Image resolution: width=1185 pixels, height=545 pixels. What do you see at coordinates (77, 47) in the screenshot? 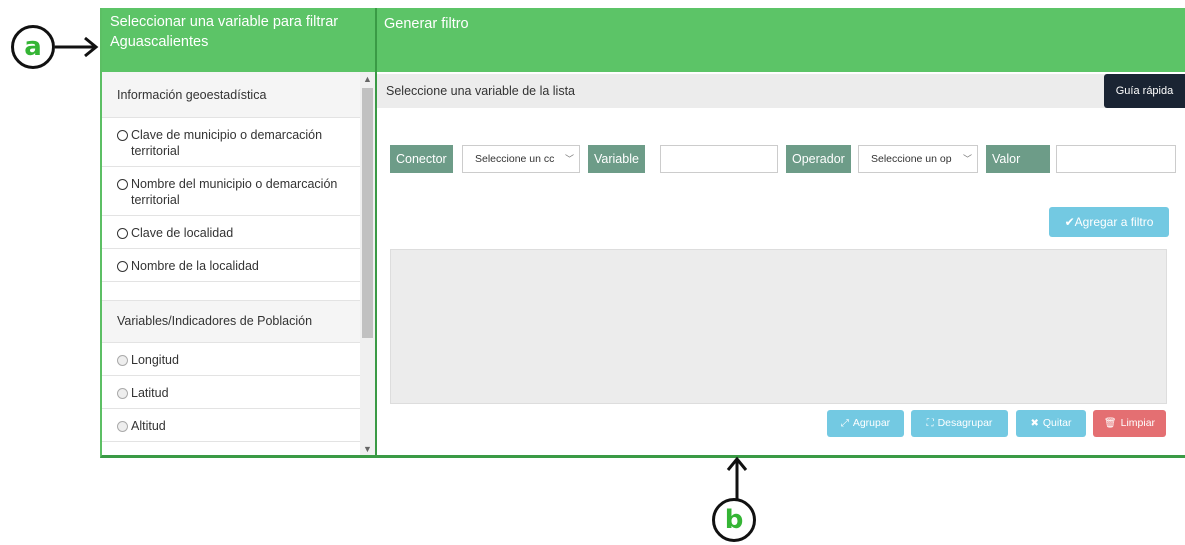
I see `arrow-right-icon` at bounding box center [77, 47].